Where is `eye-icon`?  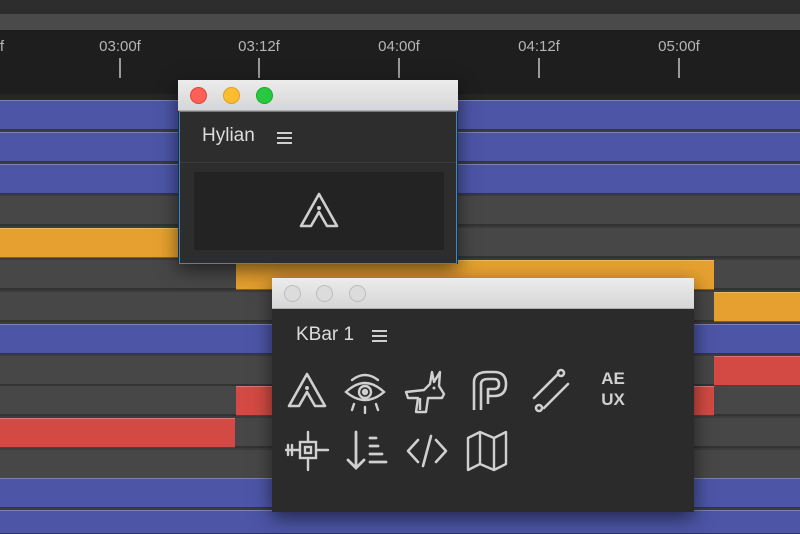
eye-icon is located at coordinates (365, 391).